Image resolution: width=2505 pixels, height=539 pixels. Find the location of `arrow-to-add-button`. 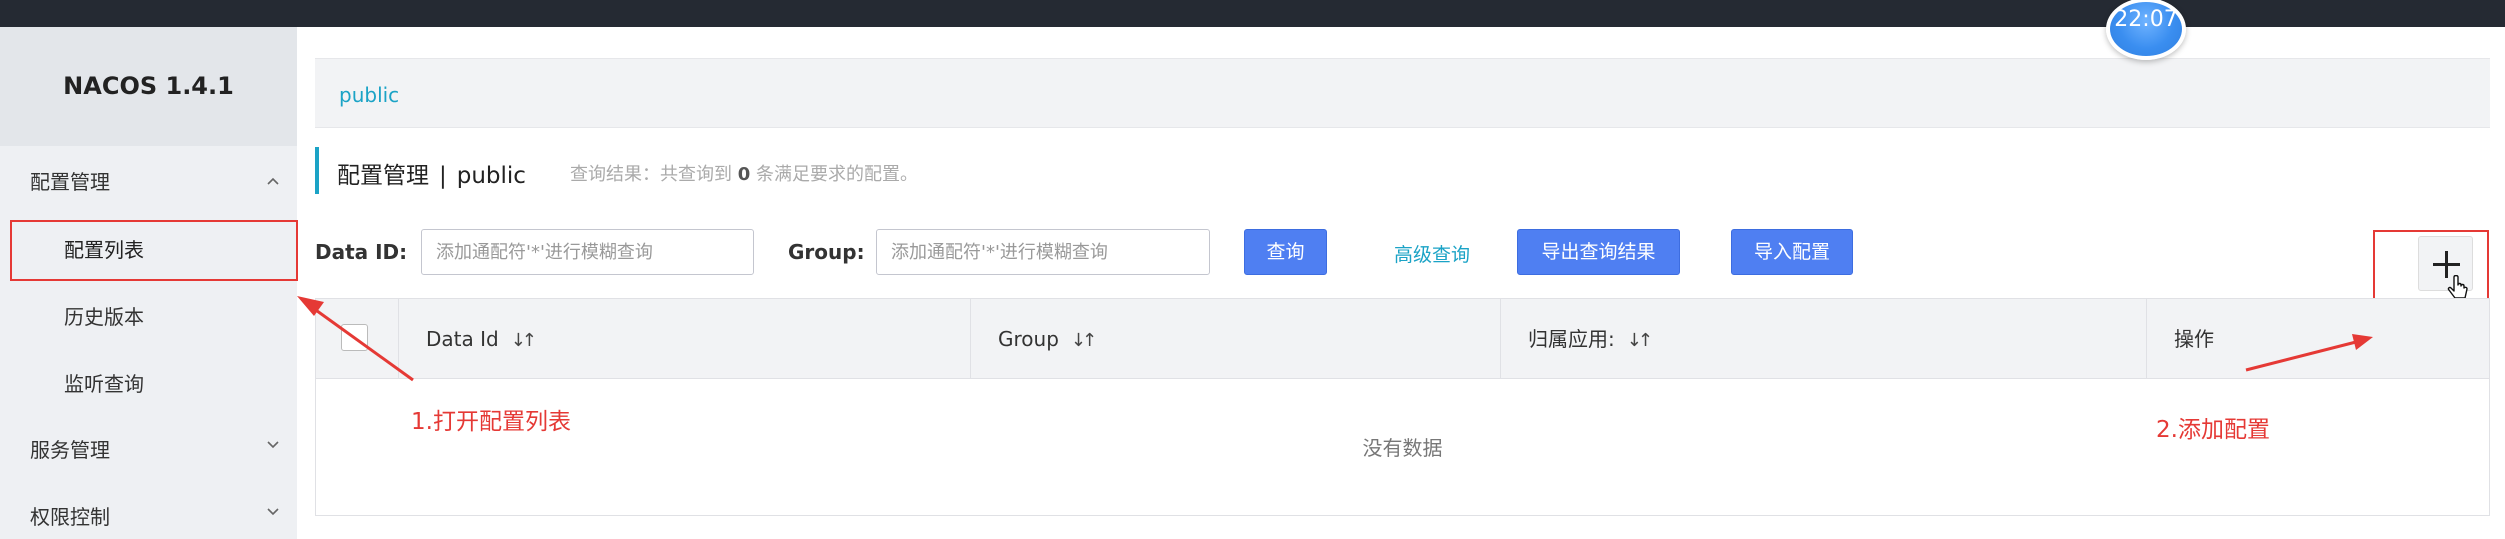

arrow-to-add-button is located at coordinates (2309, 353).